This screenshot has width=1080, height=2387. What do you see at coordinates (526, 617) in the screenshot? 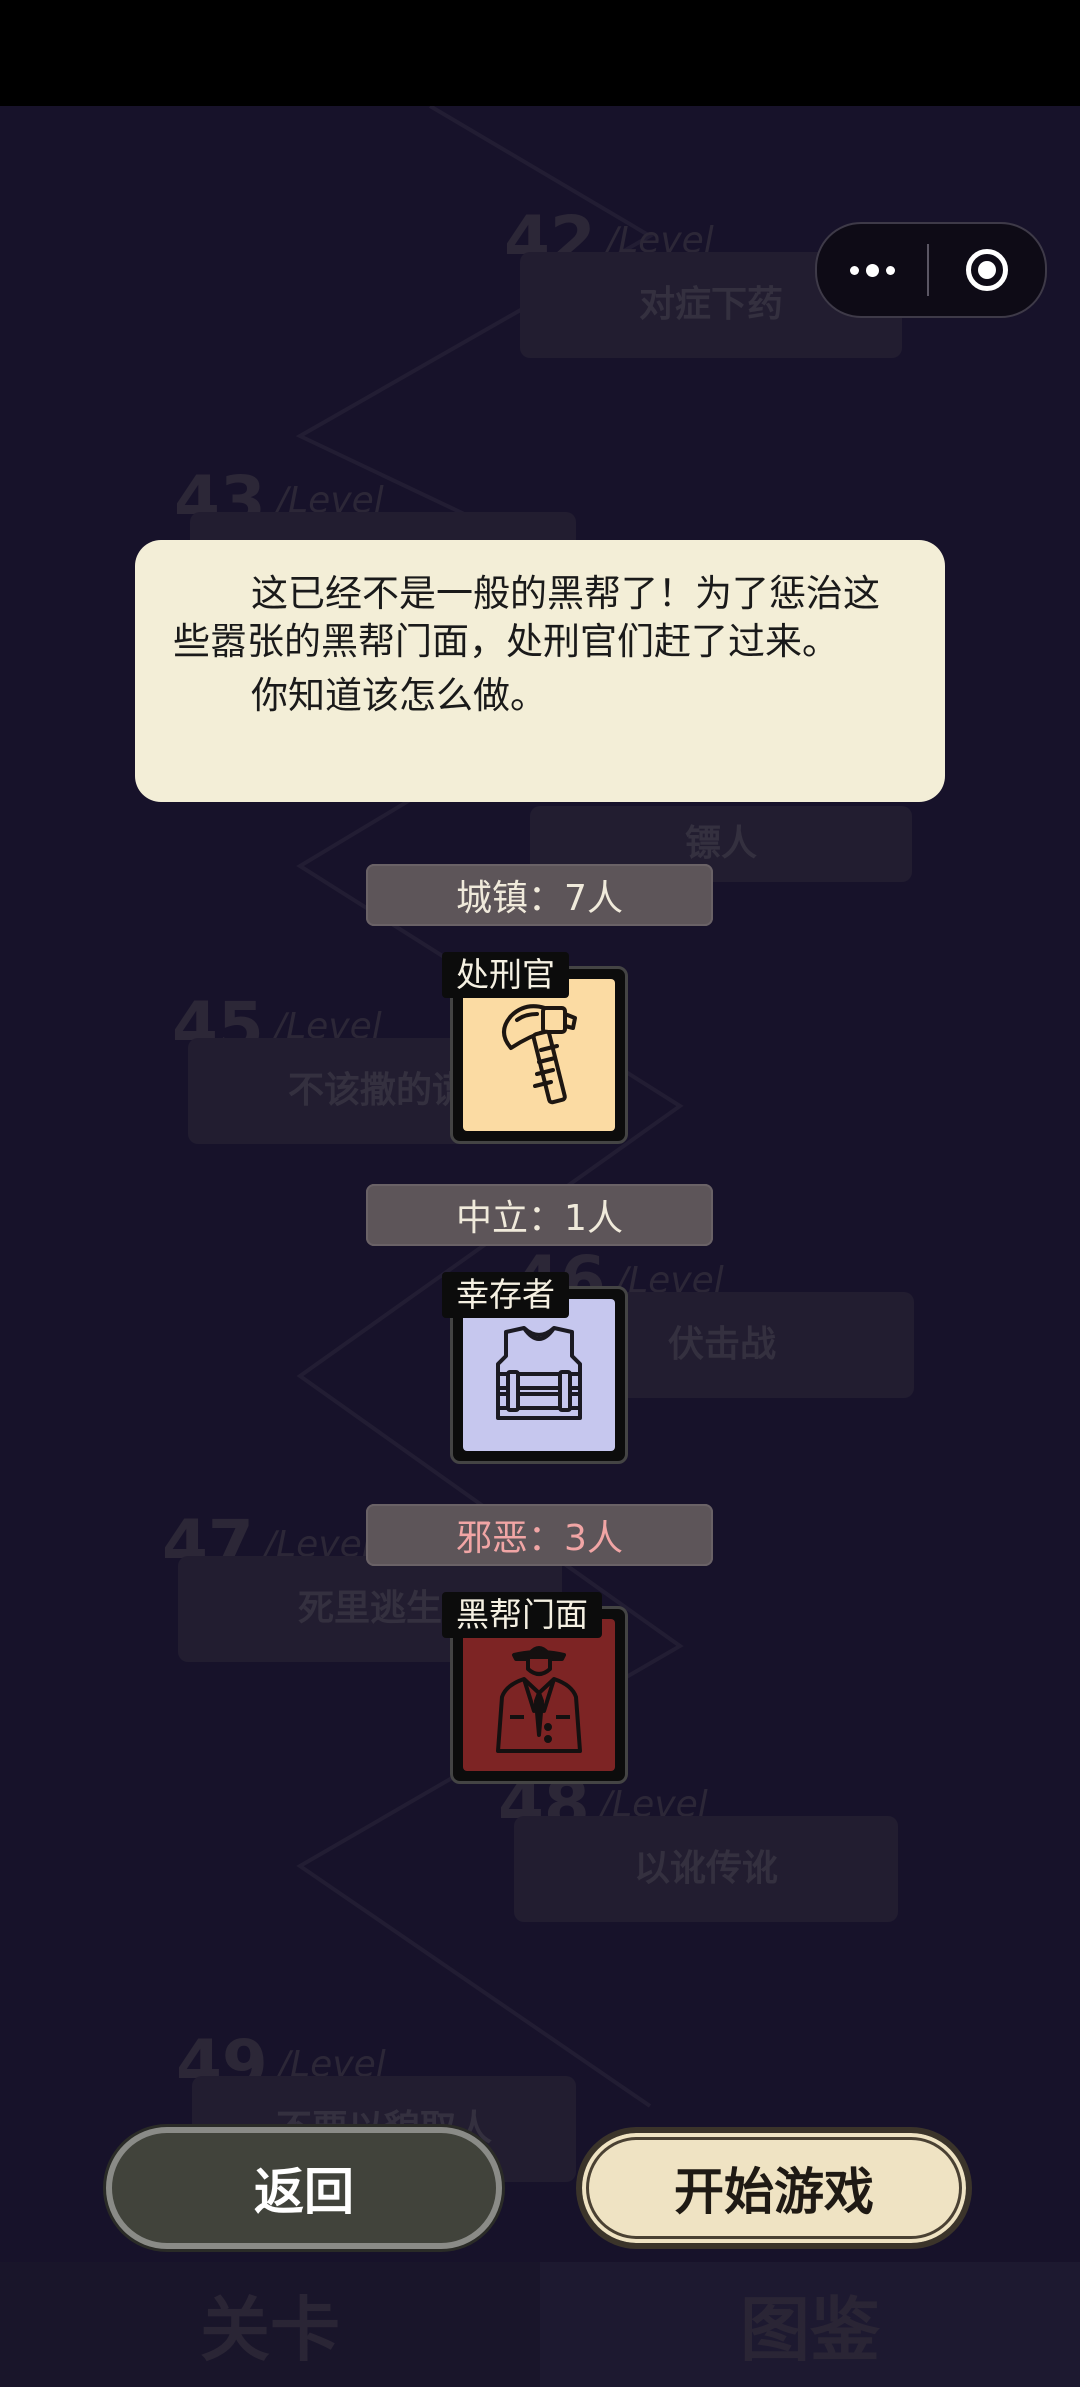
I see `intro-paragraph-1: 这已经不是一般的黑帮了！为了惩治这些嚣张的黑帮门面，处刑官们赶了过来。` at bounding box center [526, 617].